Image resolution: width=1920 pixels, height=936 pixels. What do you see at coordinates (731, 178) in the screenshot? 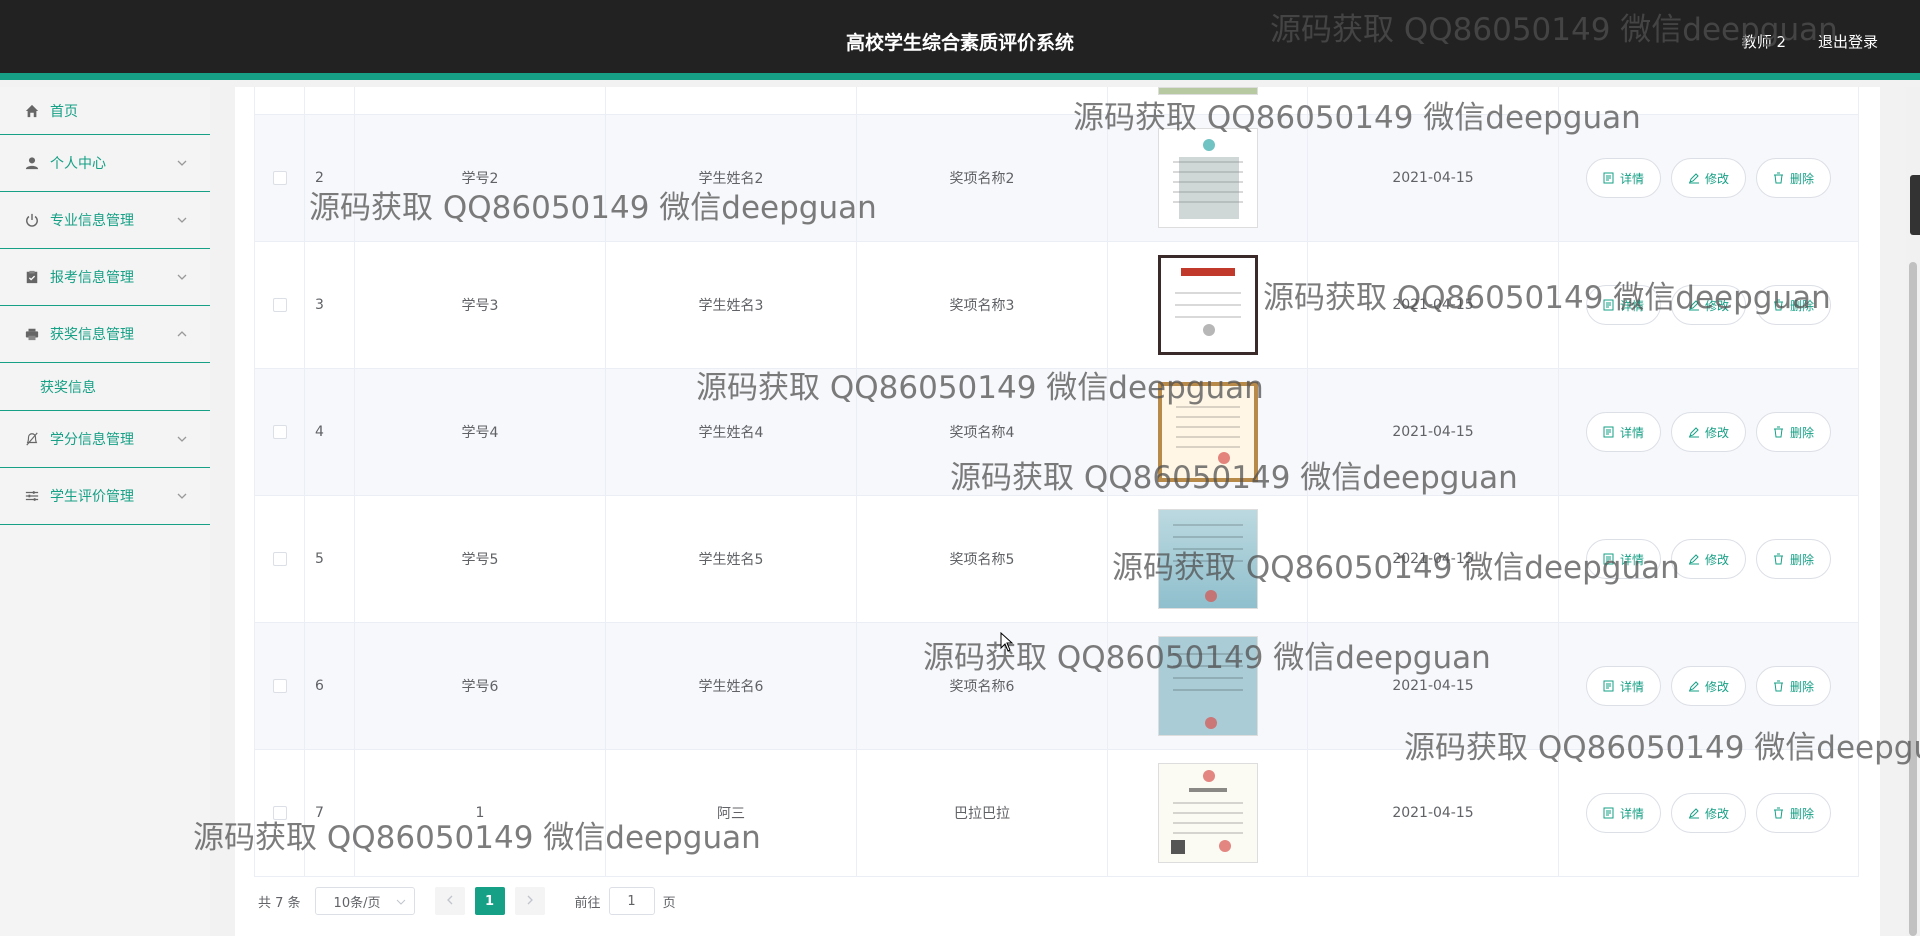
I see `student-name: 学生姓名2` at bounding box center [731, 178].